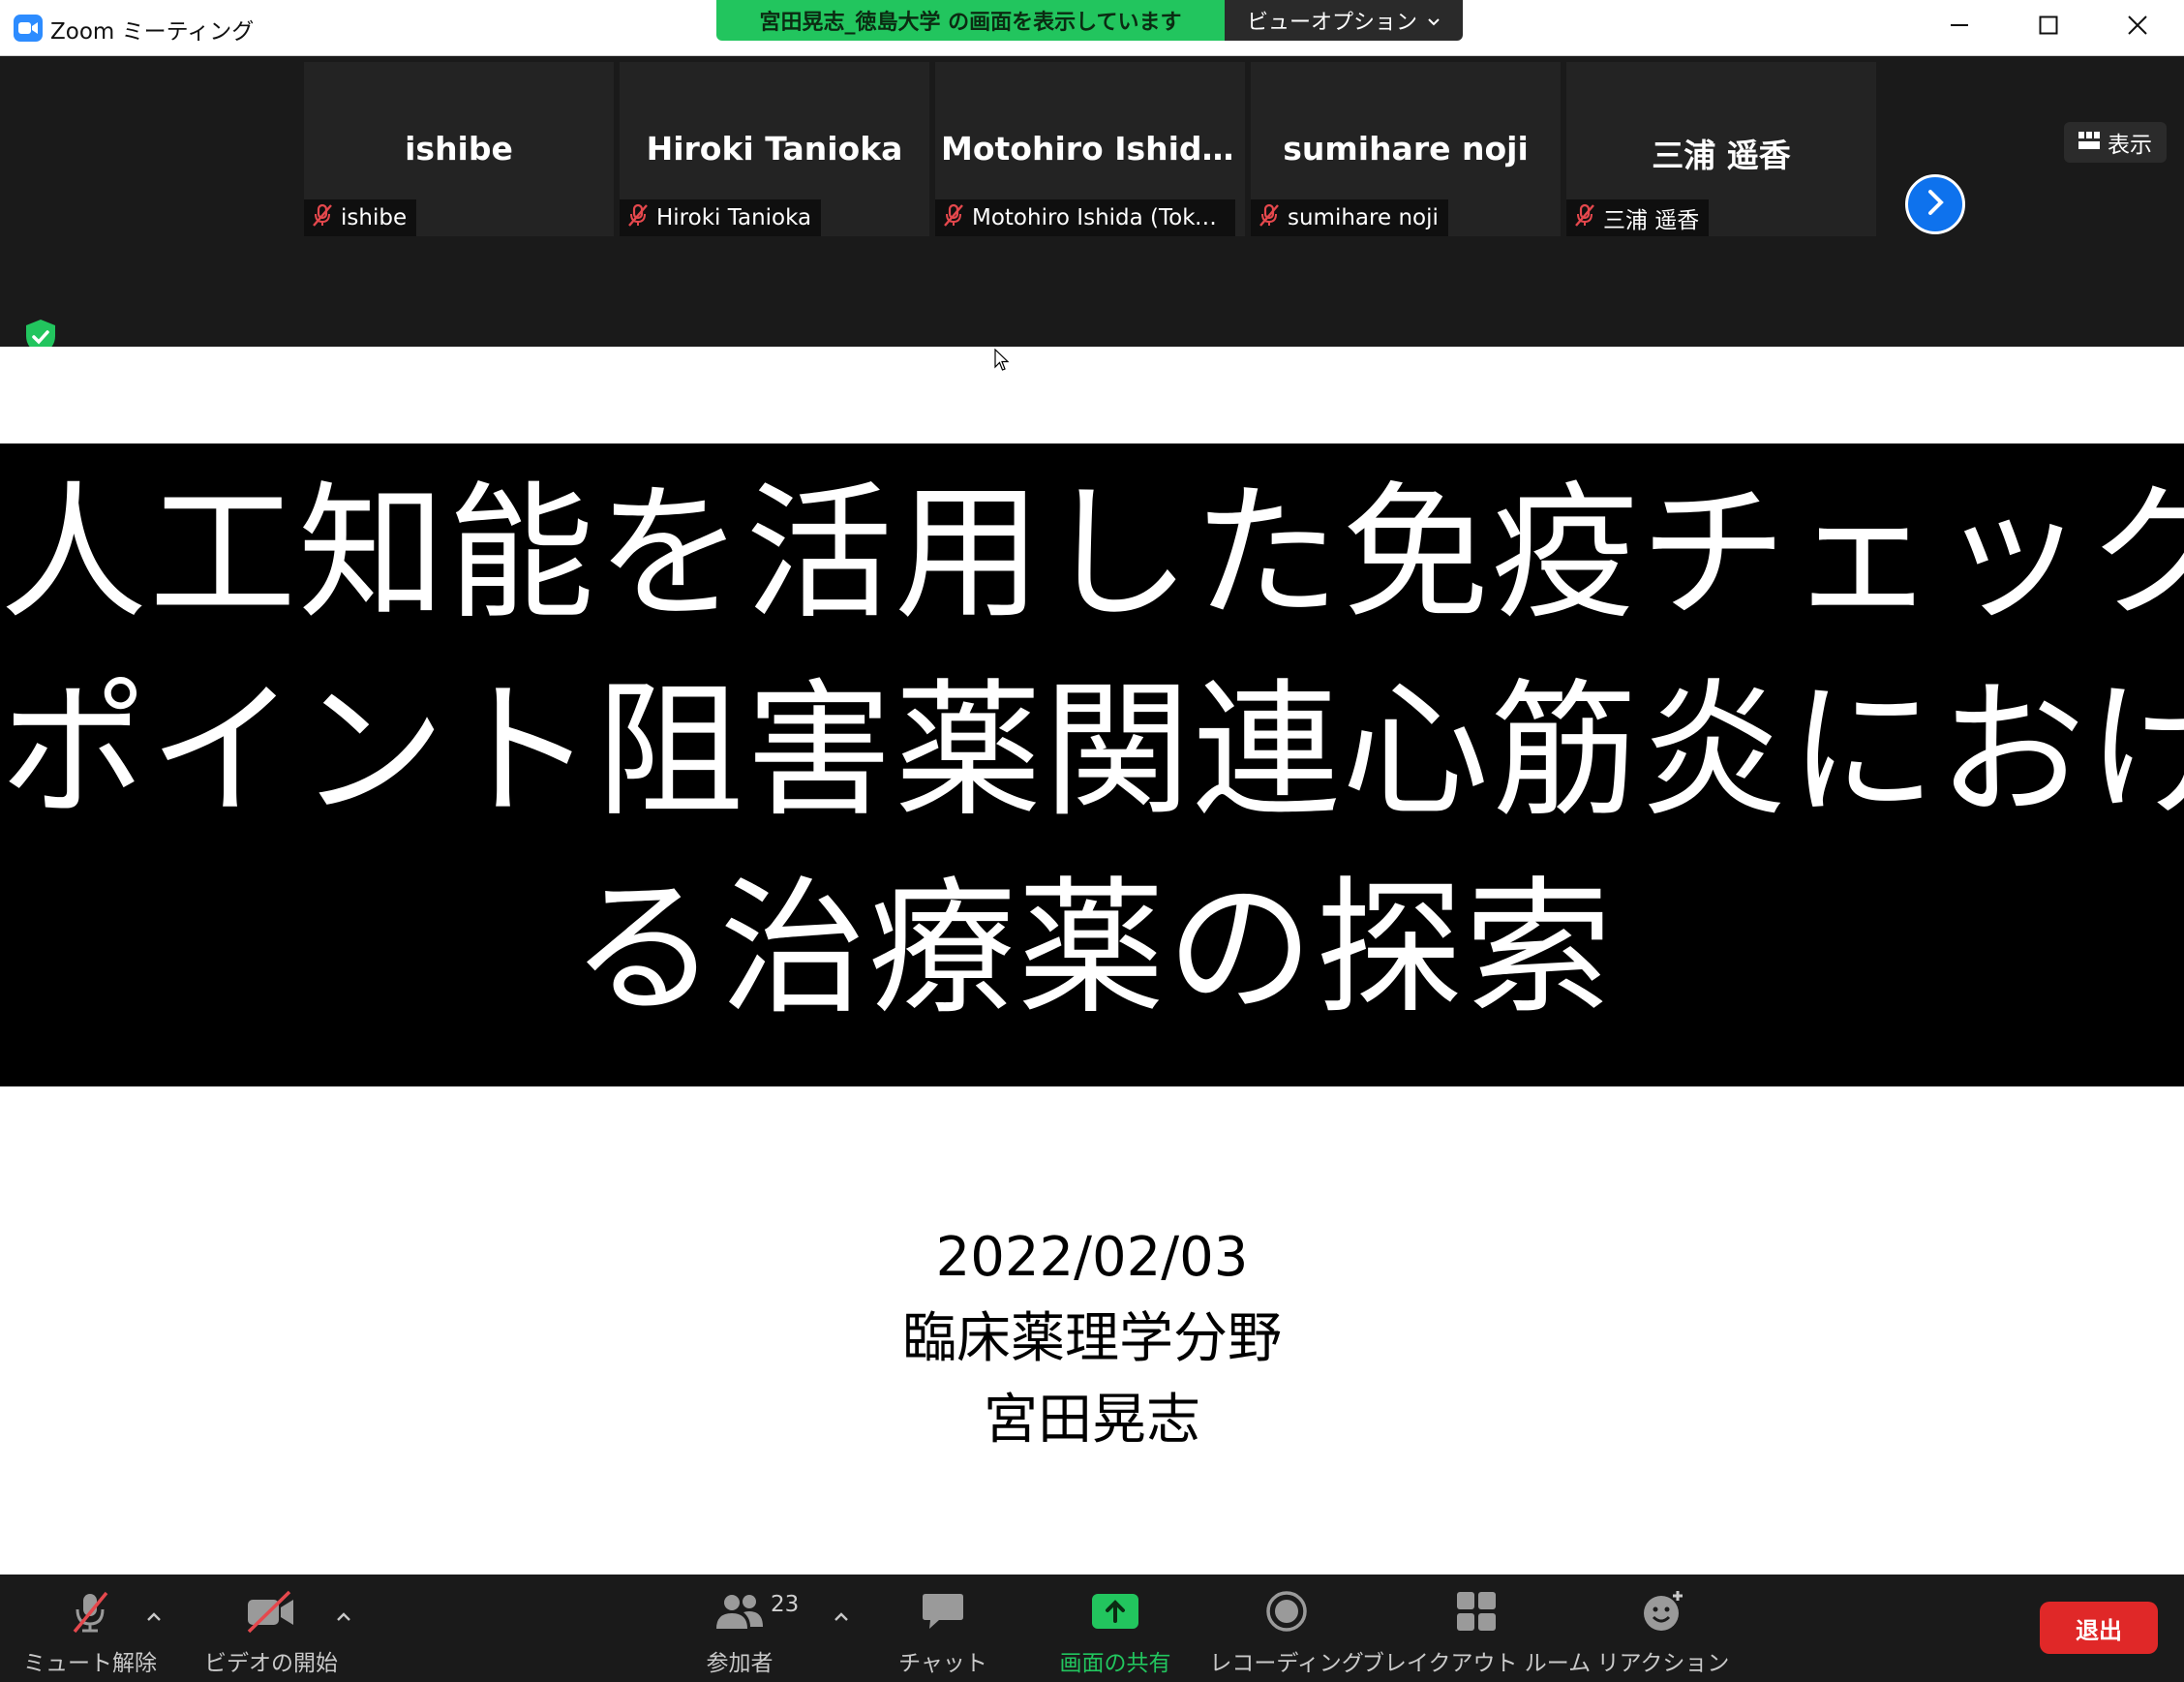 This screenshot has height=1682, width=2184. I want to click on start-video-label: ビデオの開始, so click(271, 1663).